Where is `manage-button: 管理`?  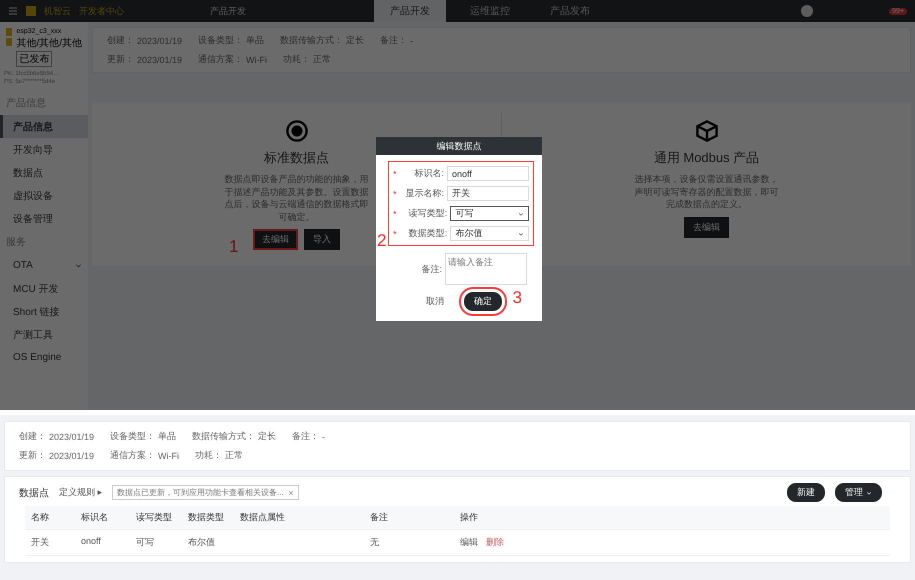 manage-button: 管理 is located at coordinates (858, 492).